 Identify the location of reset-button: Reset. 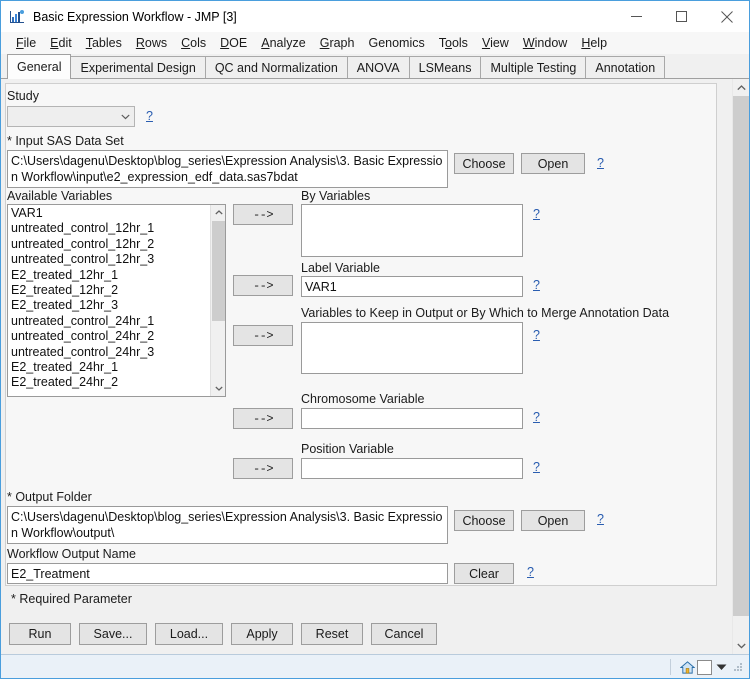
(332, 634).